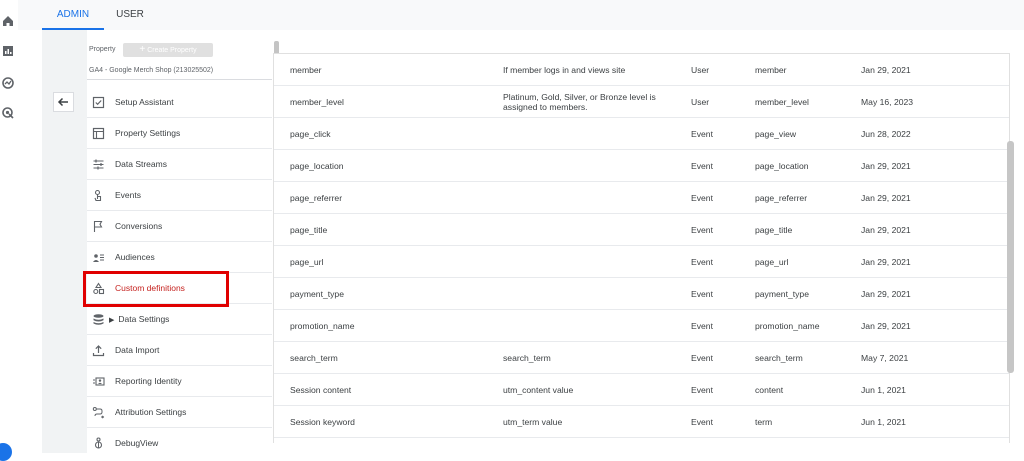 Image resolution: width=1024 pixels, height=461 pixels. Describe the element at coordinates (179, 257) in the screenshot. I see `nav-item-audiences: Audiences` at that location.